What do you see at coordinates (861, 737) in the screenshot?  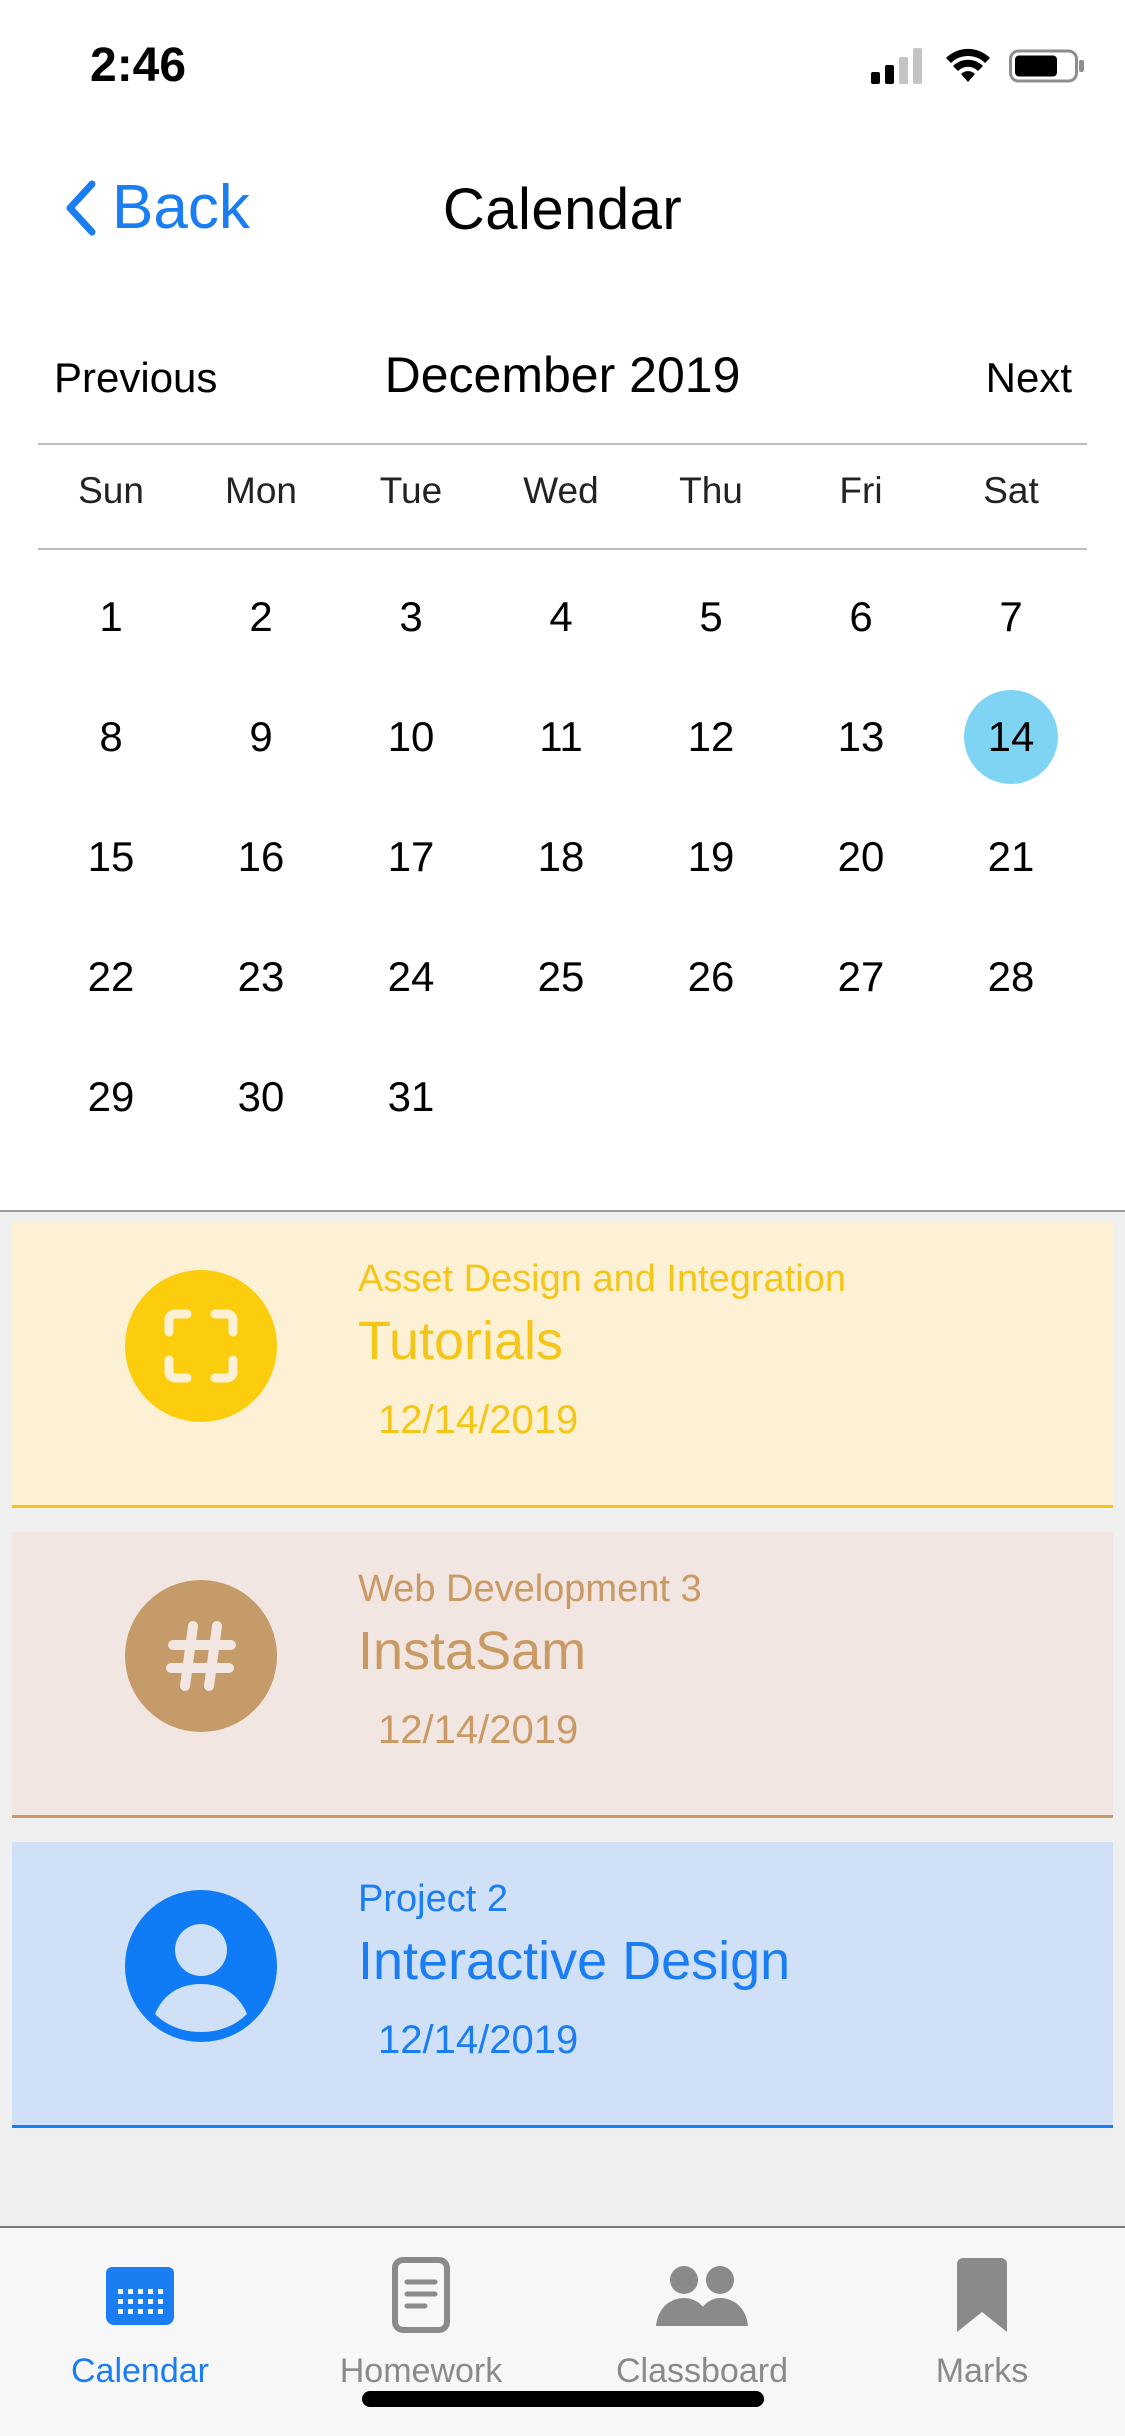 I see `calendar-day: 13` at bounding box center [861, 737].